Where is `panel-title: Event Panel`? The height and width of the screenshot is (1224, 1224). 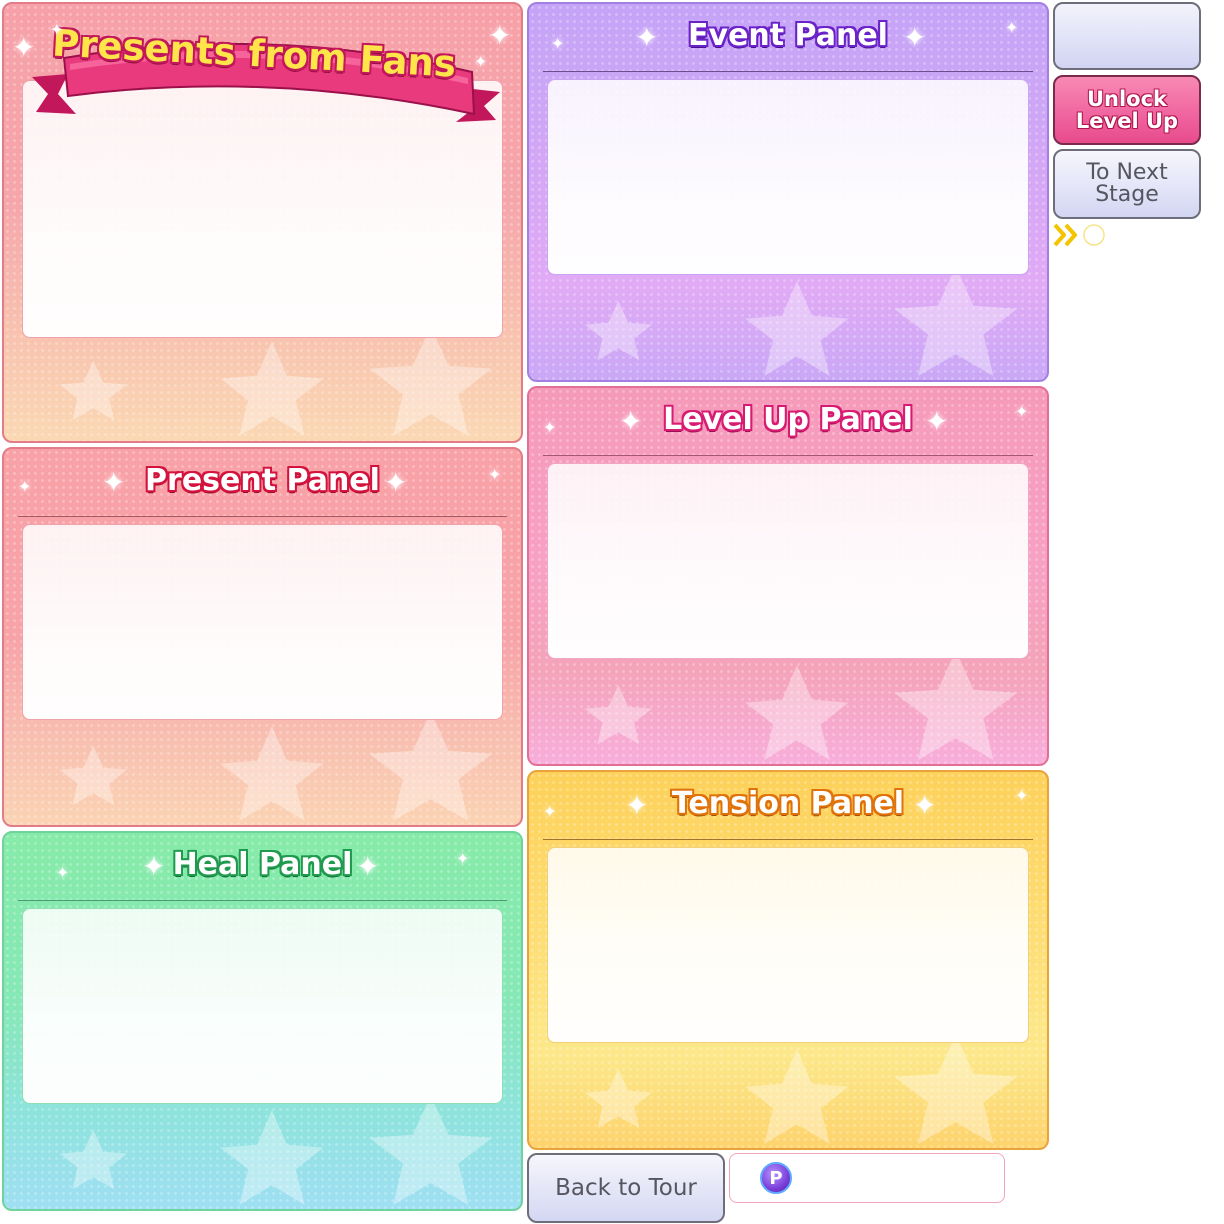
panel-title: Event Panel is located at coordinates (788, 35).